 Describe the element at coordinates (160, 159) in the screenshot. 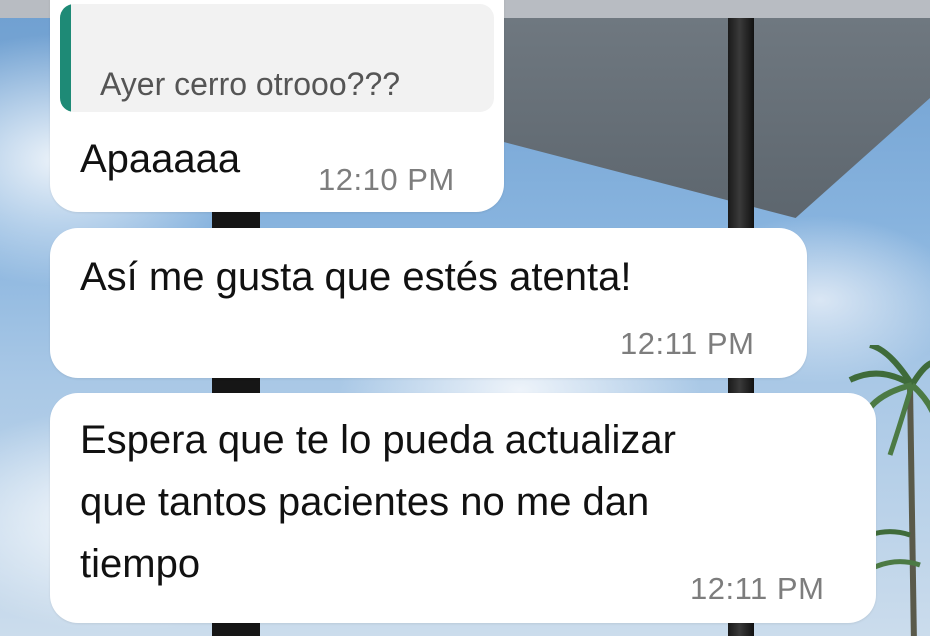

I see `message-text: Apaaaaa` at that location.